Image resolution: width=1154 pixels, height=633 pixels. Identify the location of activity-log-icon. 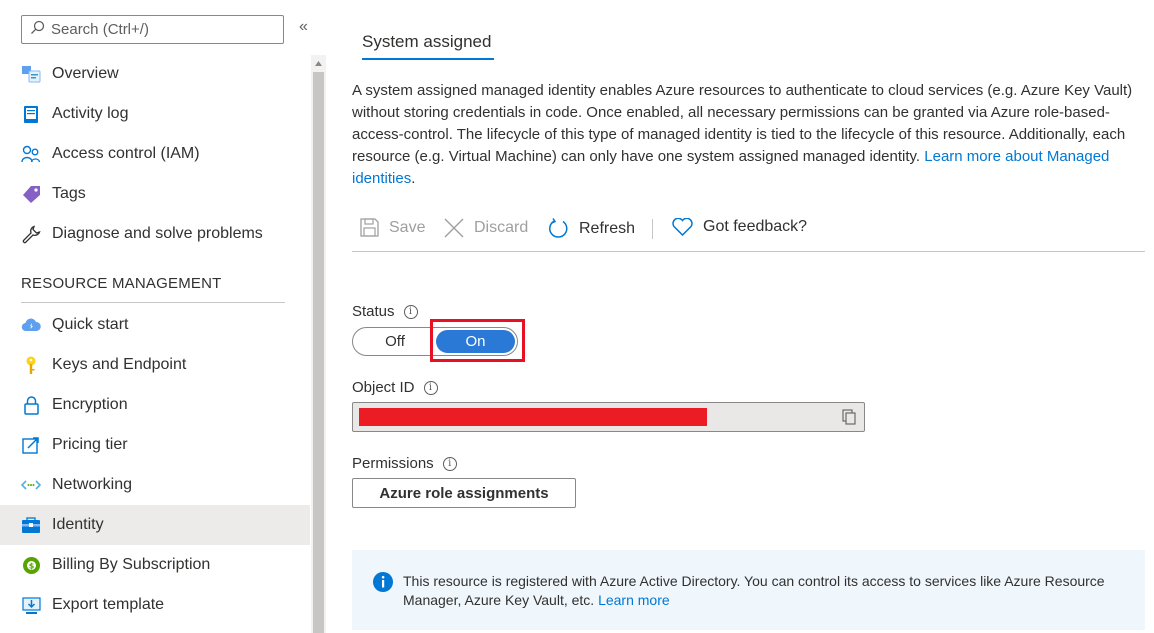
(31, 114).